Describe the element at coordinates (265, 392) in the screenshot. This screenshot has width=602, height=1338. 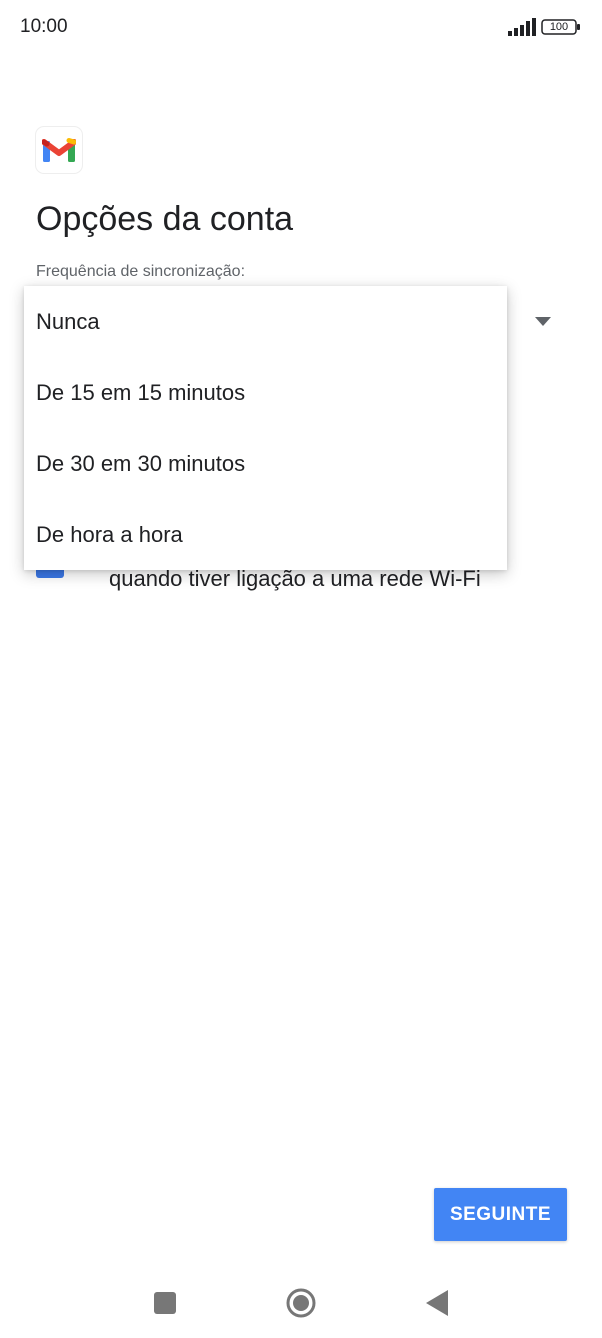
I see `menu-item-15-minutes: De 15 em 15 minutos` at that location.